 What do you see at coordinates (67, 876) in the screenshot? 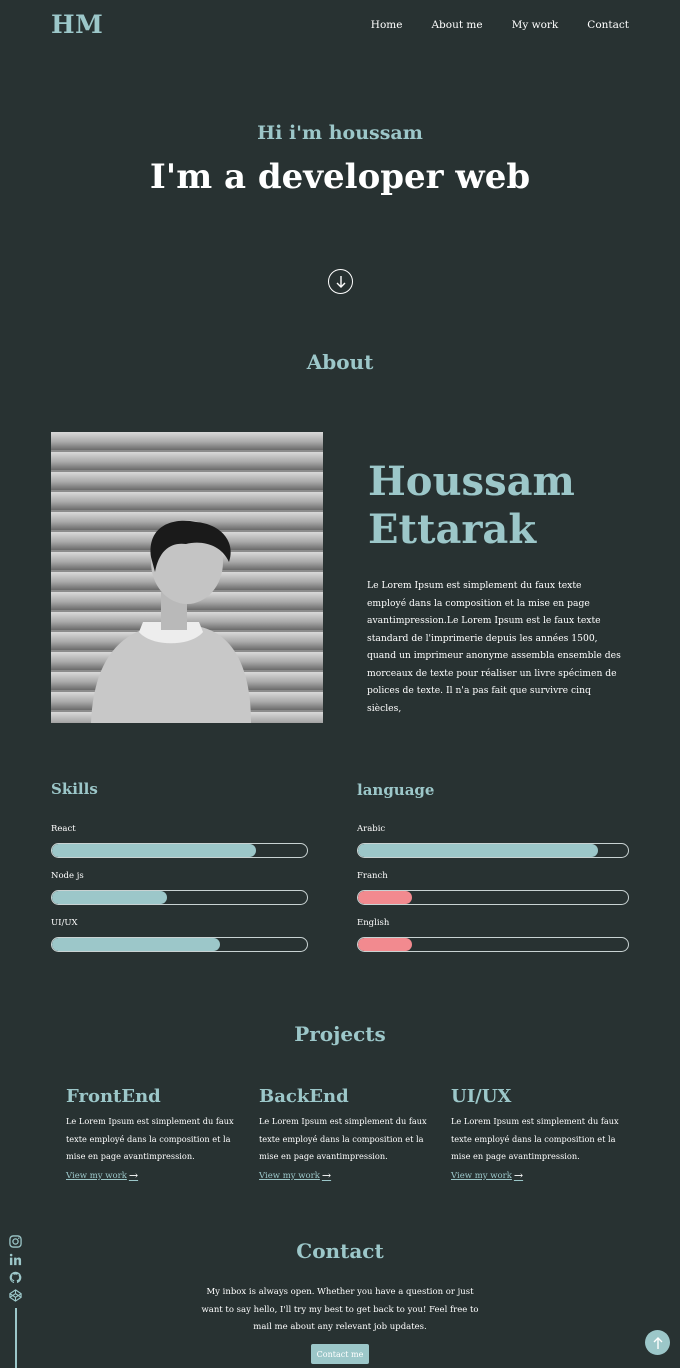
I see `skill-label: Node js` at bounding box center [67, 876].